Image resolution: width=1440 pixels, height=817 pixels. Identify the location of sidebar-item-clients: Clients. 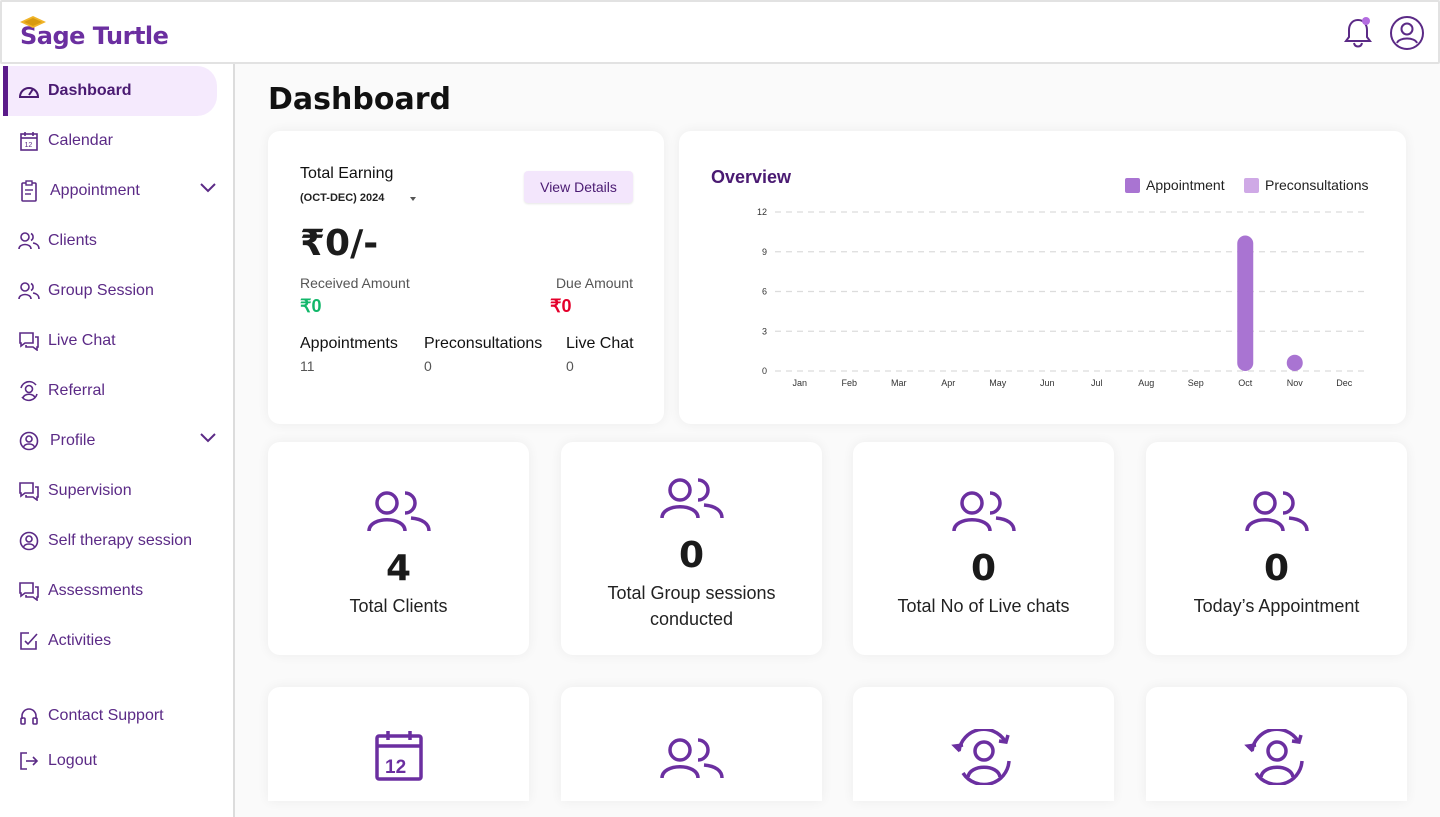
(110, 241).